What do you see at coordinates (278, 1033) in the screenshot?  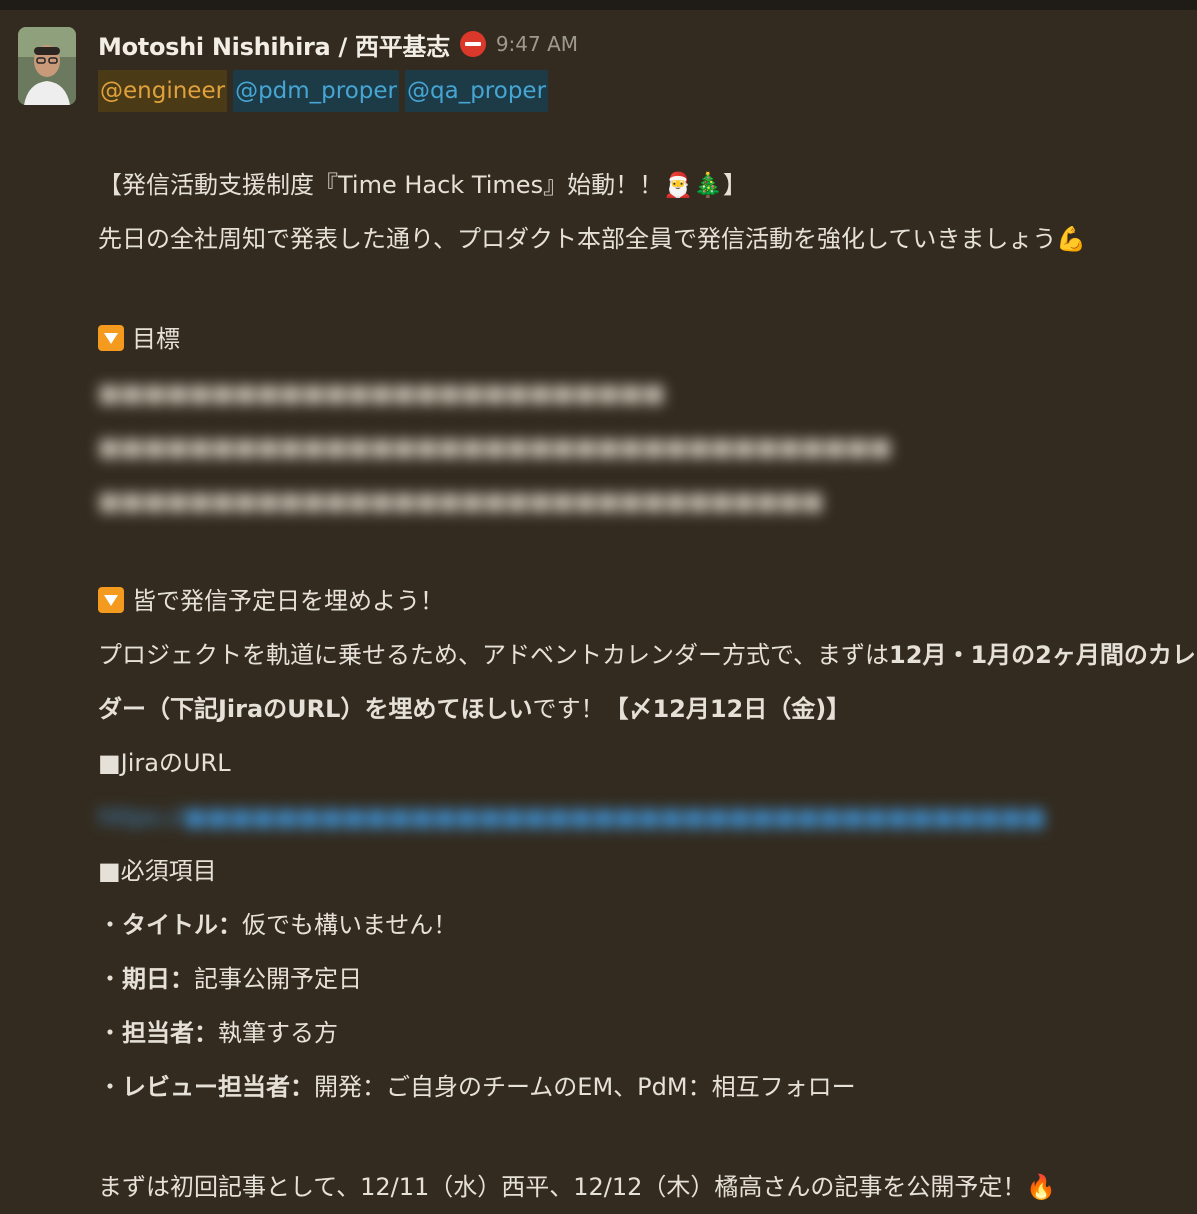 I see `required-item-text: 執筆する方` at bounding box center [278, 1033].